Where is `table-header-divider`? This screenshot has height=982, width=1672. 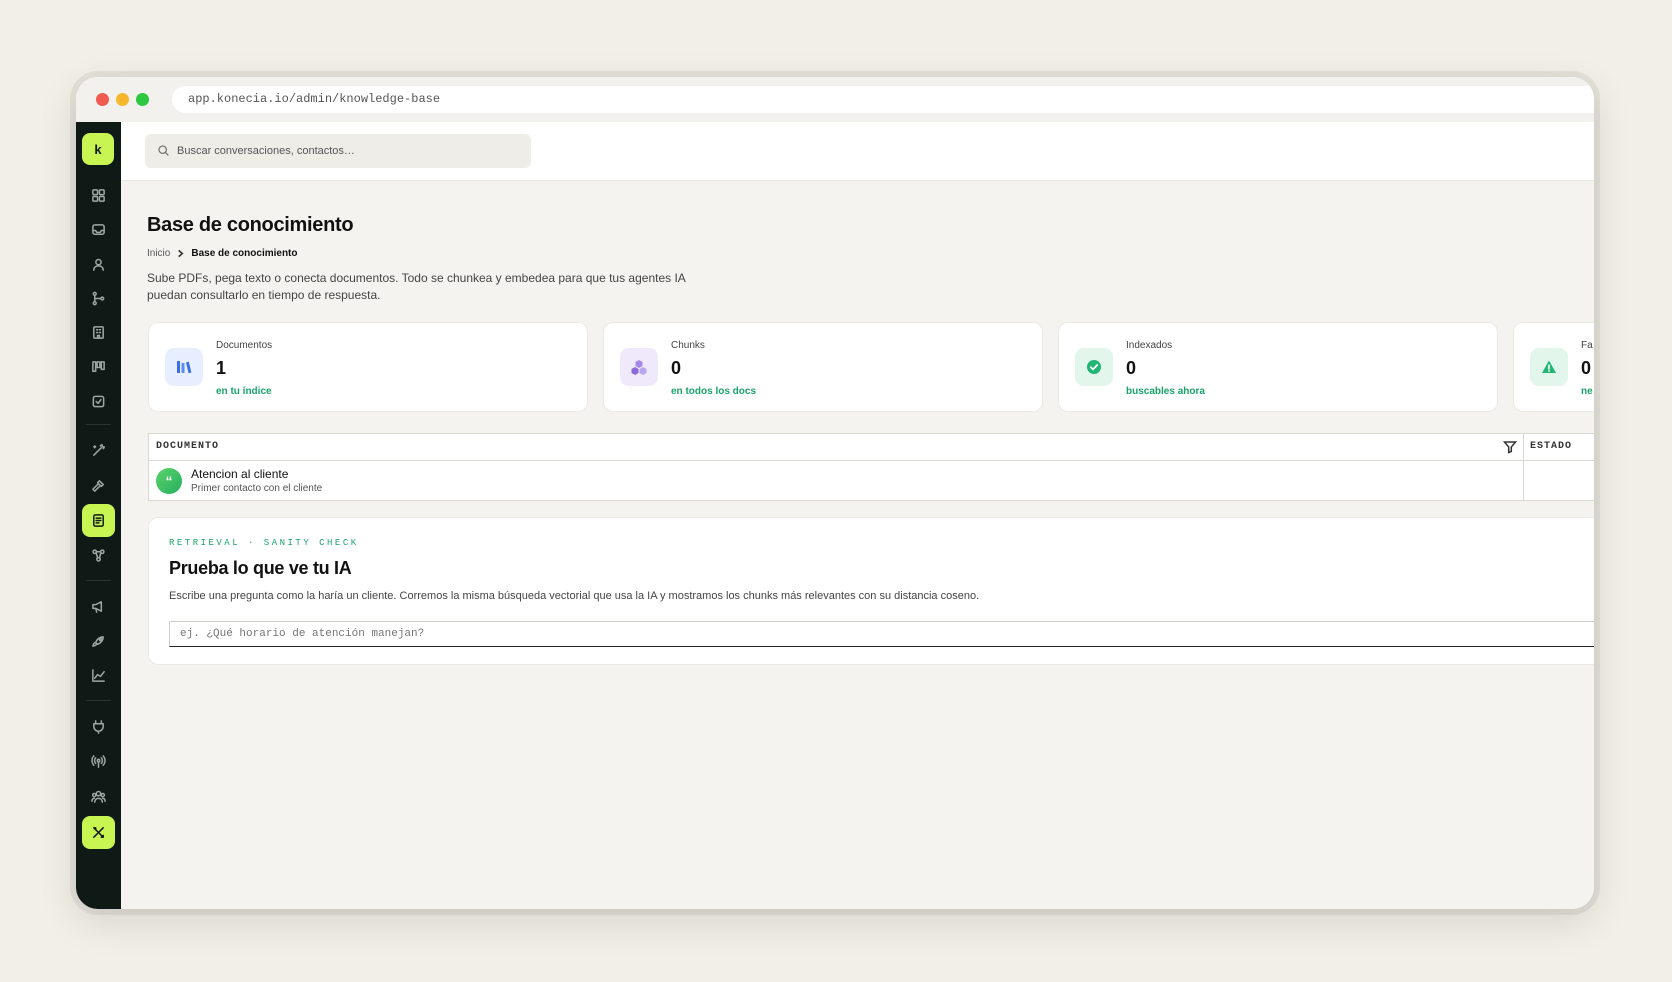
table-header-divider is located at coordinates (871, 460).